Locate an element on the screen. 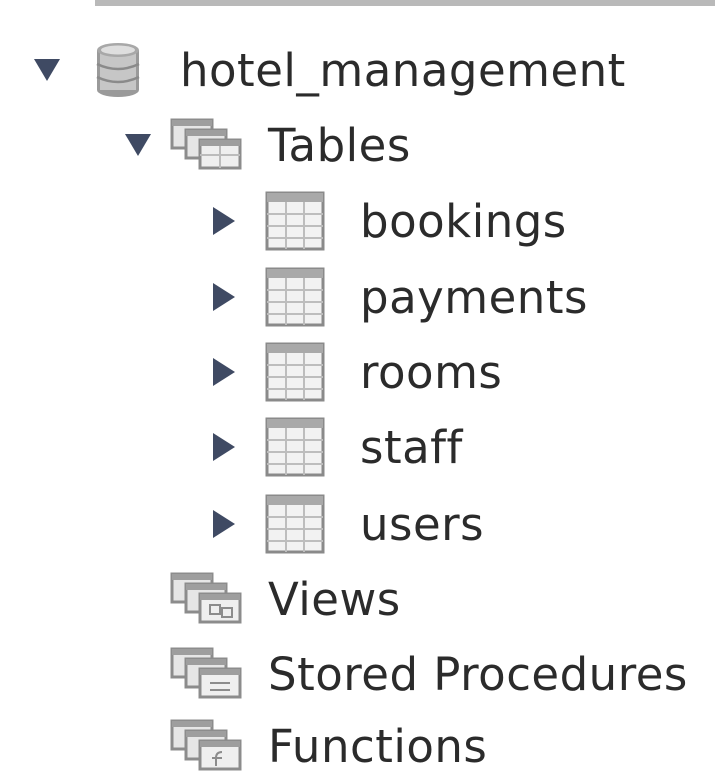  folder-node-functions: Functions is located at coordinates (357, 746).